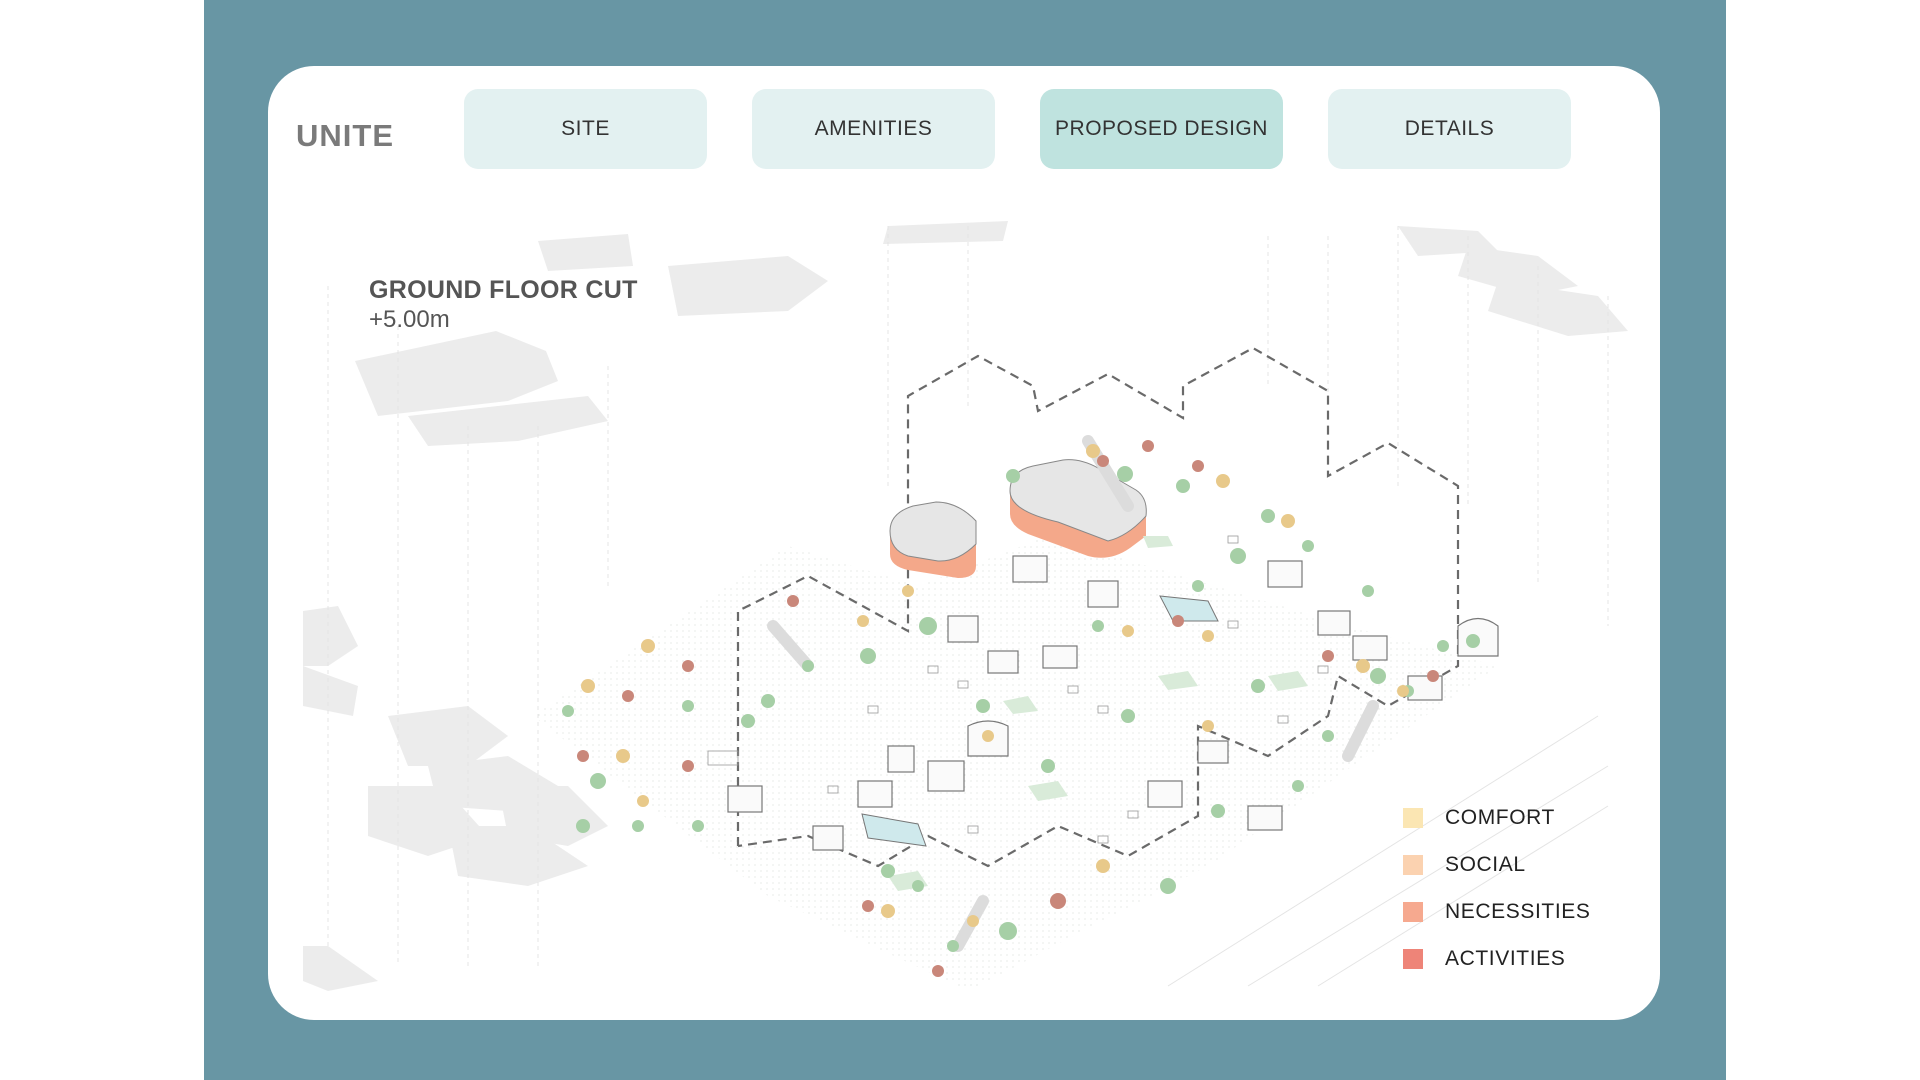 The image size is (1920, 1080). Describe the element at coordinates (503, 290) in the screenshot. I see `plan-title: GROUND FLOOR CUT` at that location.